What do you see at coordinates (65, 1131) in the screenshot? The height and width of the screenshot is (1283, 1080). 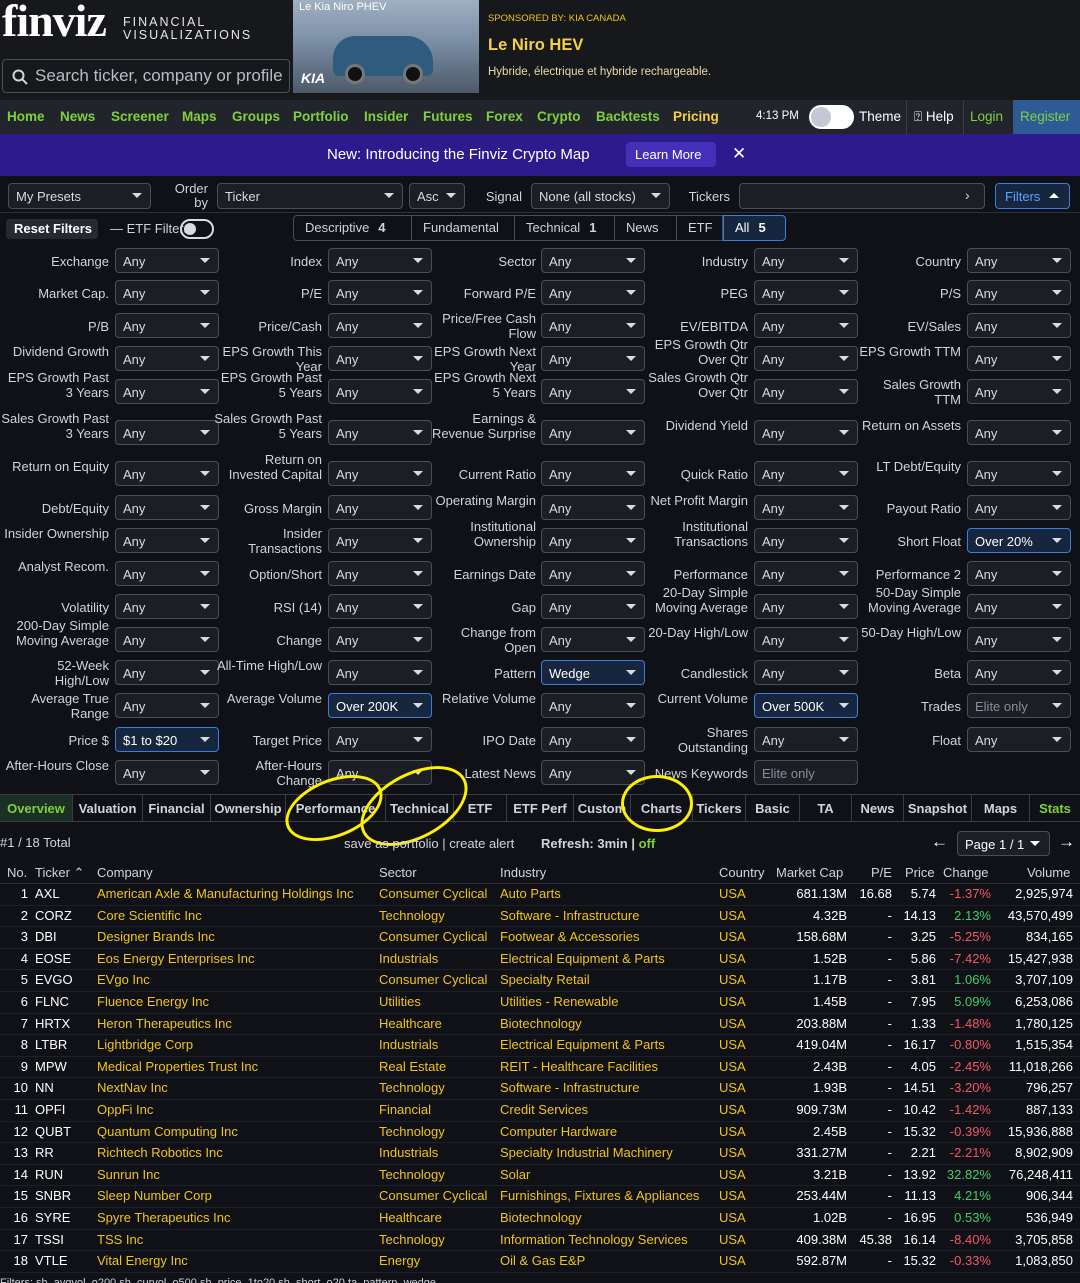 I see `ticker-link: QUBT` at bounding box center [65, 1131].